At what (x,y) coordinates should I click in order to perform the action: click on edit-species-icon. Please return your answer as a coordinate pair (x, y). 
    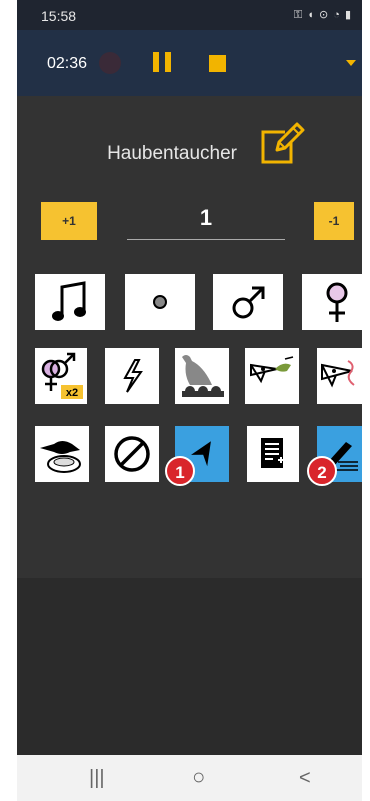
    Looking at the image, I should click on (282, 143).